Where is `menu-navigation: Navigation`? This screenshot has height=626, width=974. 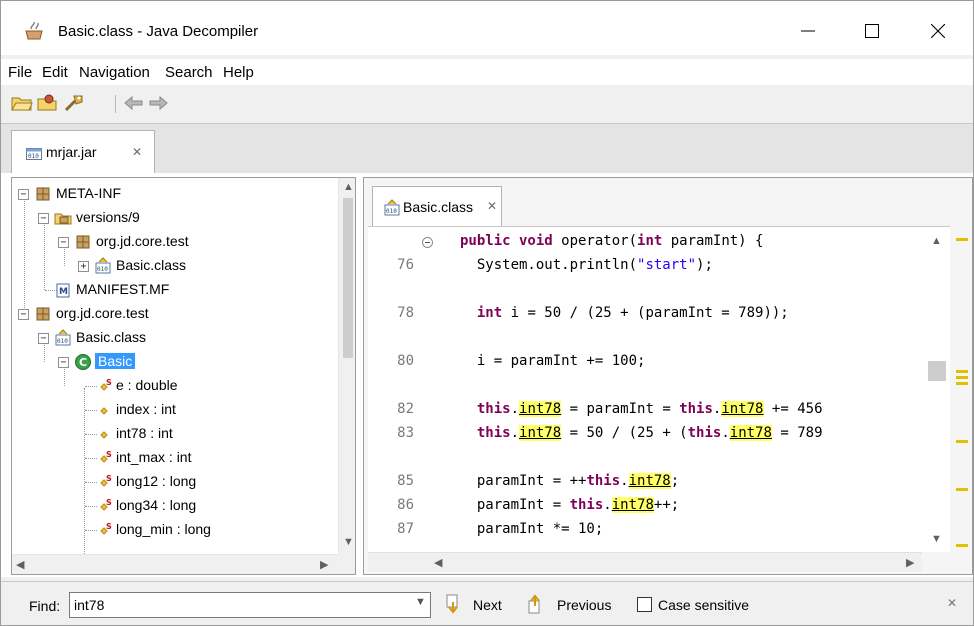
menu-navigation: Navigation is located at coordinates (114, 72).